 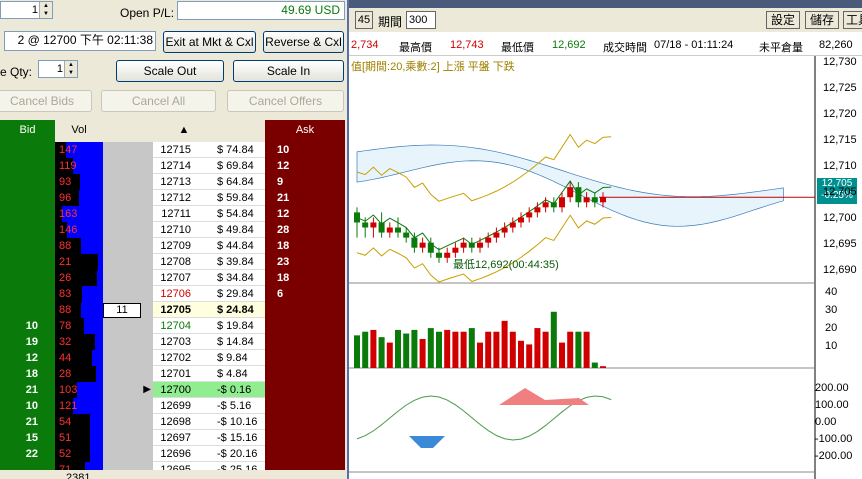 I want to click on ask-cell: 18, so click(x=305, y=246).